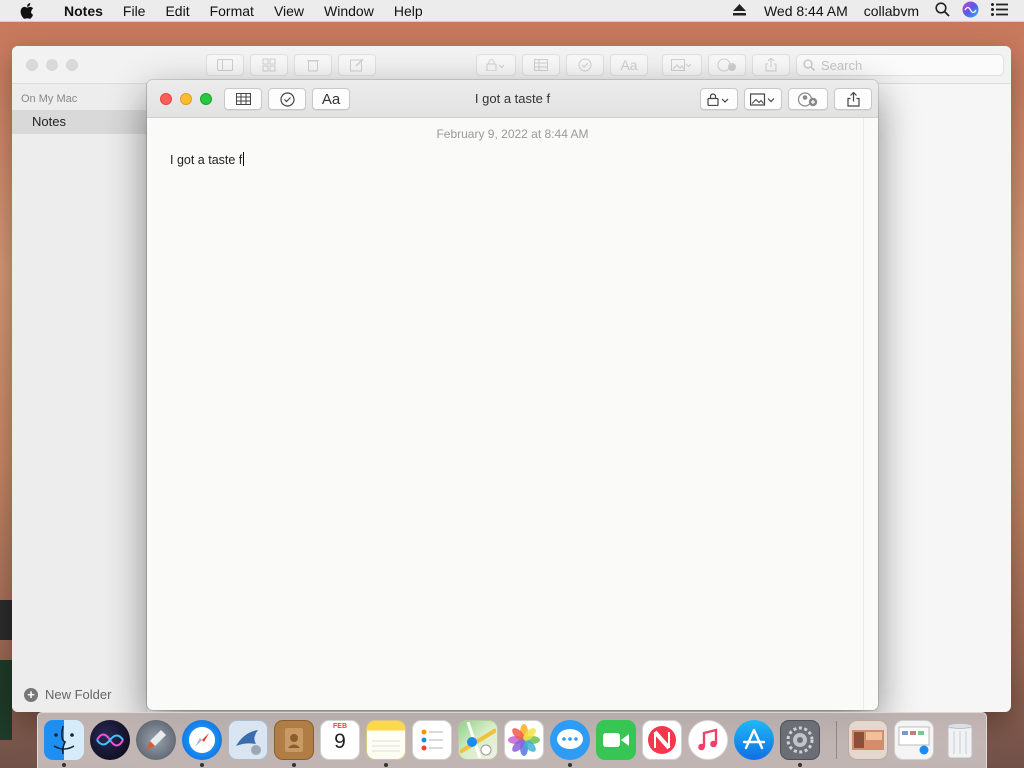 This screenshot has width=1024, height=768. Describe the element at coordinates (202, 740) in the screenshot. I see `safari-icon` at that location.